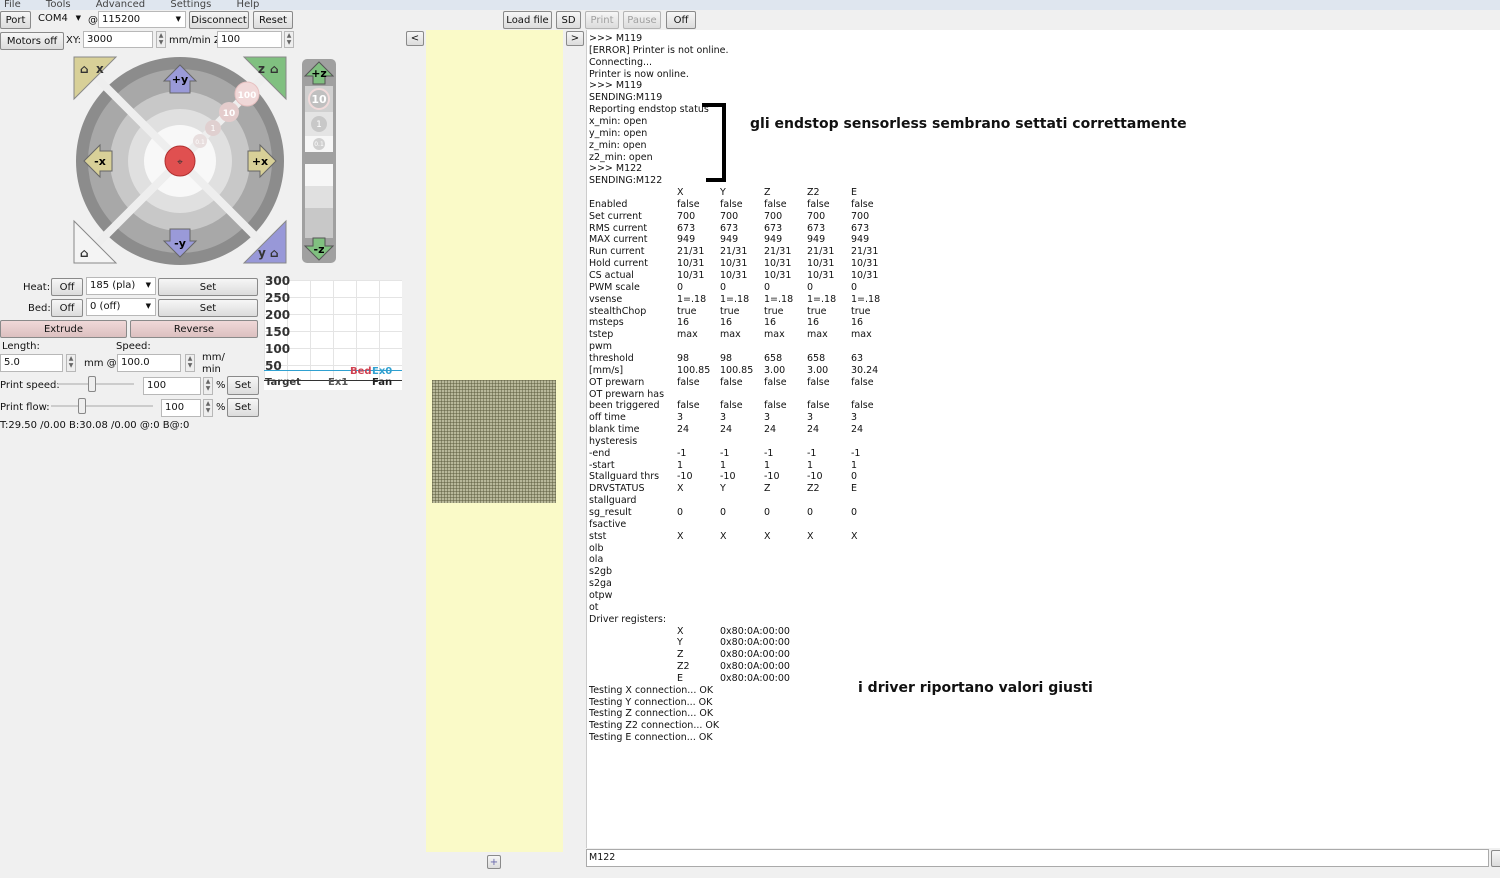 This screenshot has height=878, width=1500. Describe the element at coordinates (149, 363) in the screenshot. I see `speed-input: 100.0` at that location.